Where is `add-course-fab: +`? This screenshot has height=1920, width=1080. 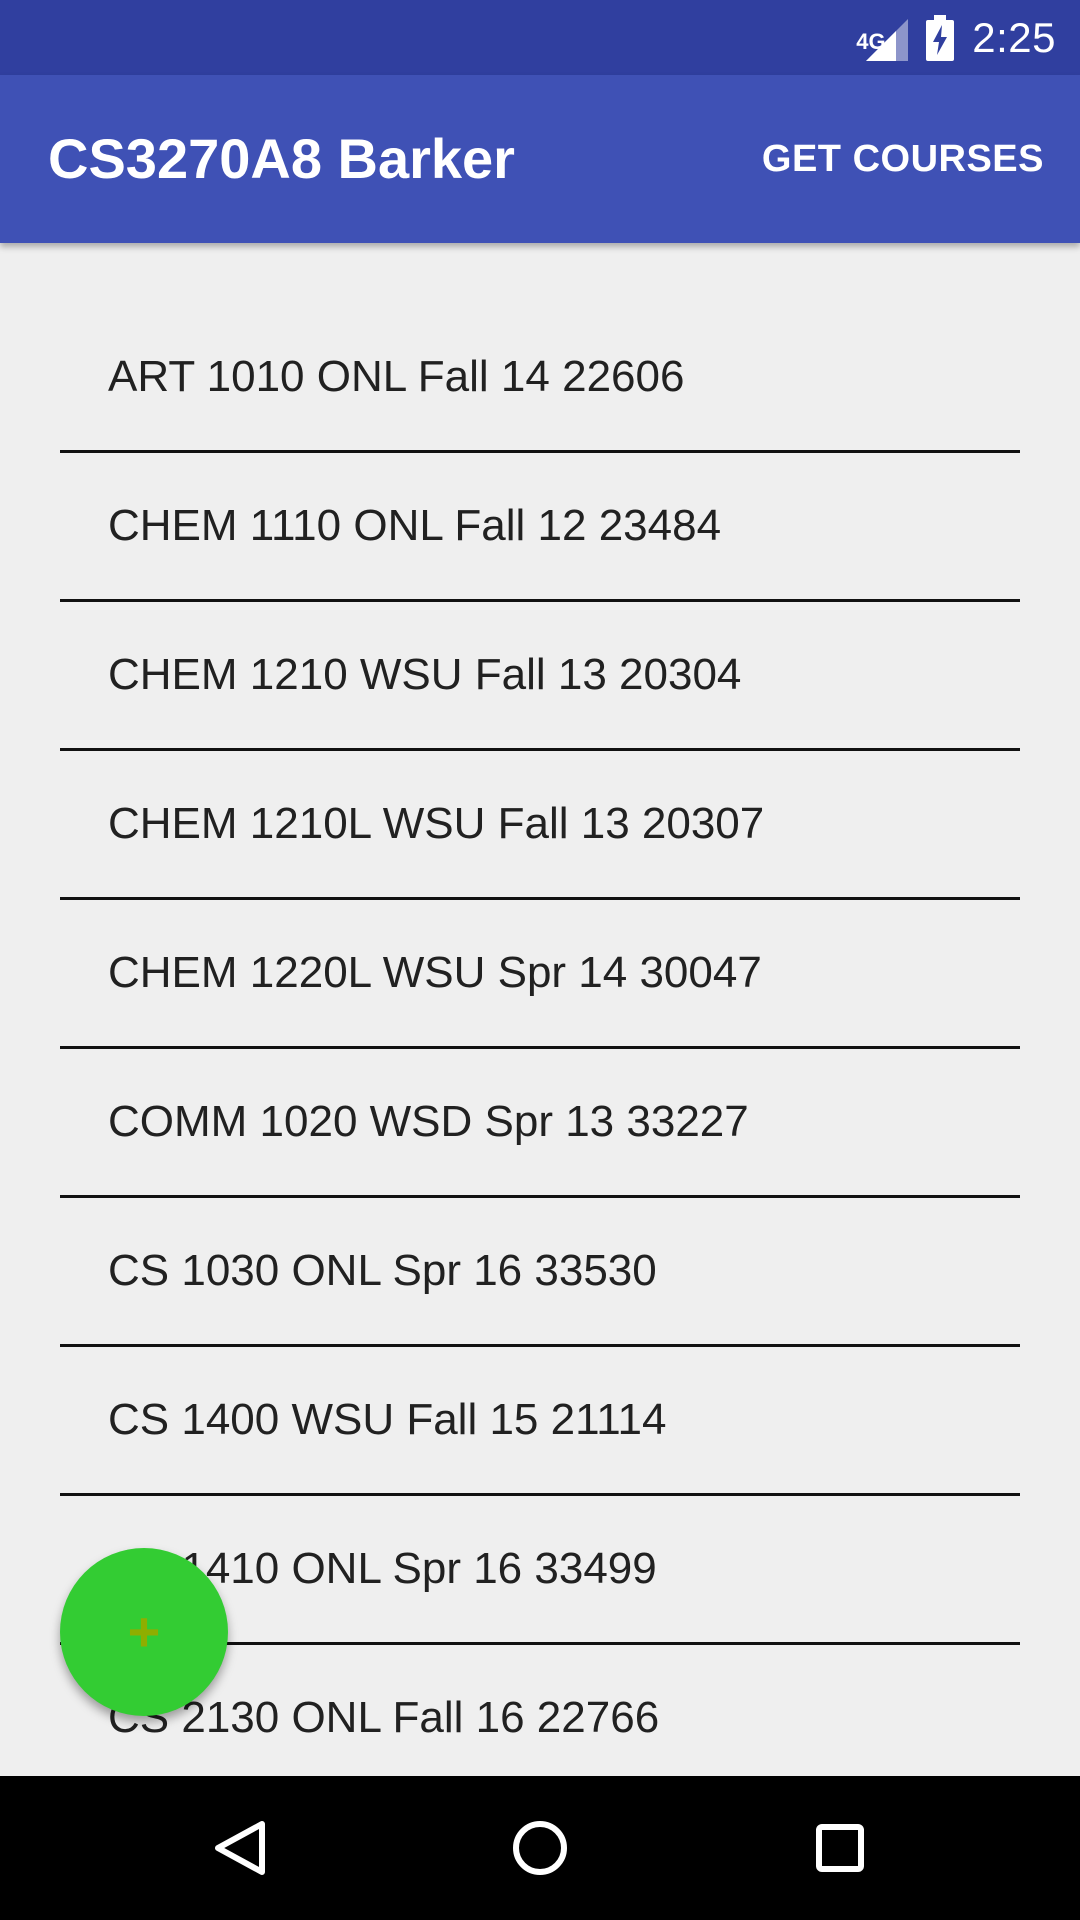
add-course-fab: + is located at coordinates (144, 1632).